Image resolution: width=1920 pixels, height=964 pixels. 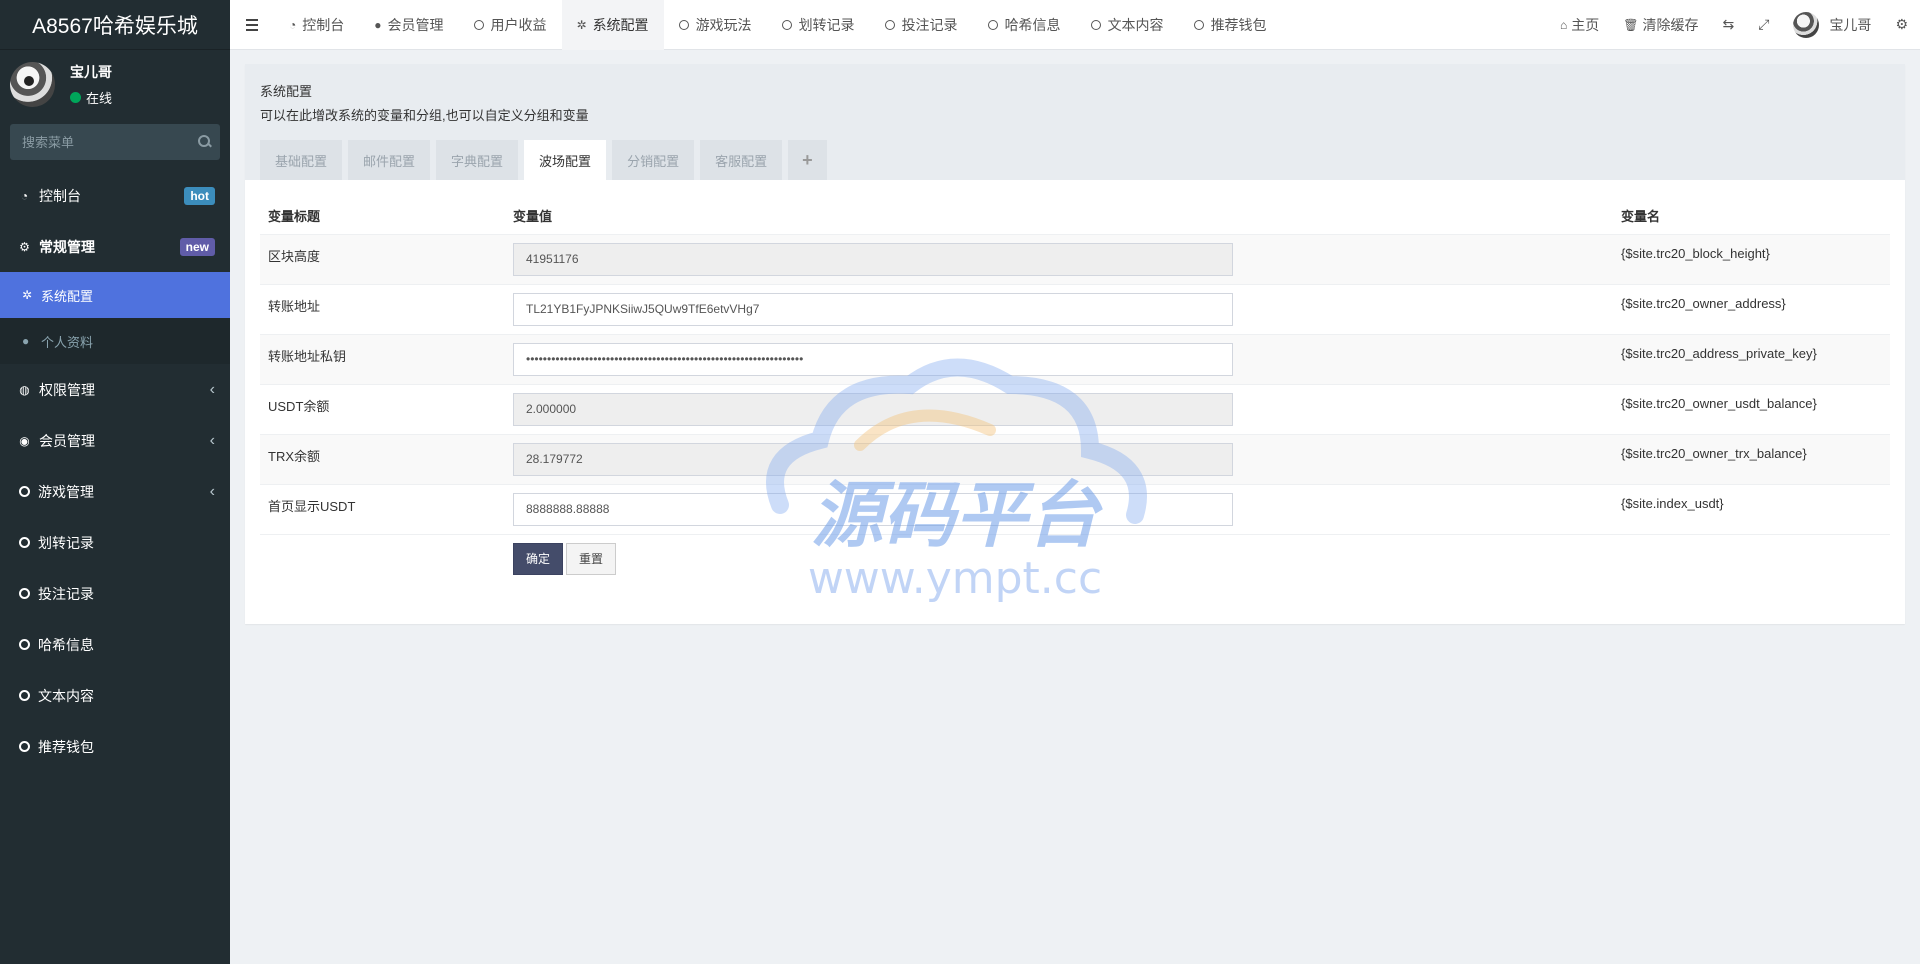 What do you see at coordinates (66, 491) in the screenshot?
I see `sidebar-item-label: 游戏管理` at bounding box center [66, 491].